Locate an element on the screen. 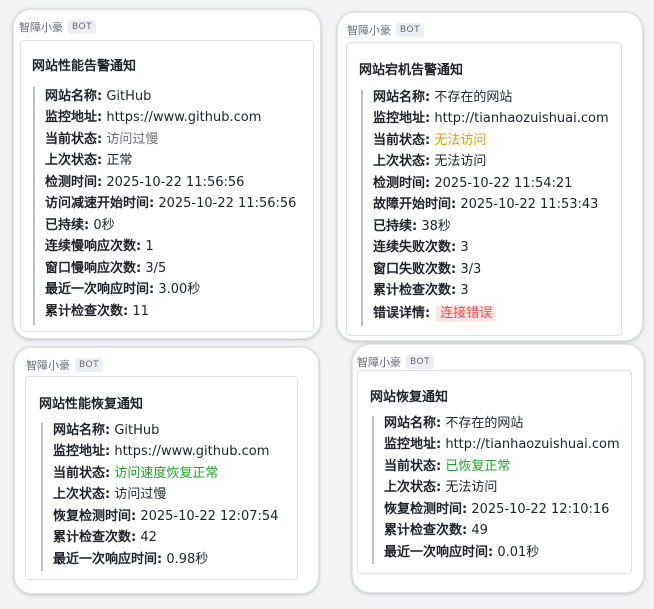  detail-row: 恢复检测时间: 2025-10-22 12:07:54 is located at coordinates (166, 516).